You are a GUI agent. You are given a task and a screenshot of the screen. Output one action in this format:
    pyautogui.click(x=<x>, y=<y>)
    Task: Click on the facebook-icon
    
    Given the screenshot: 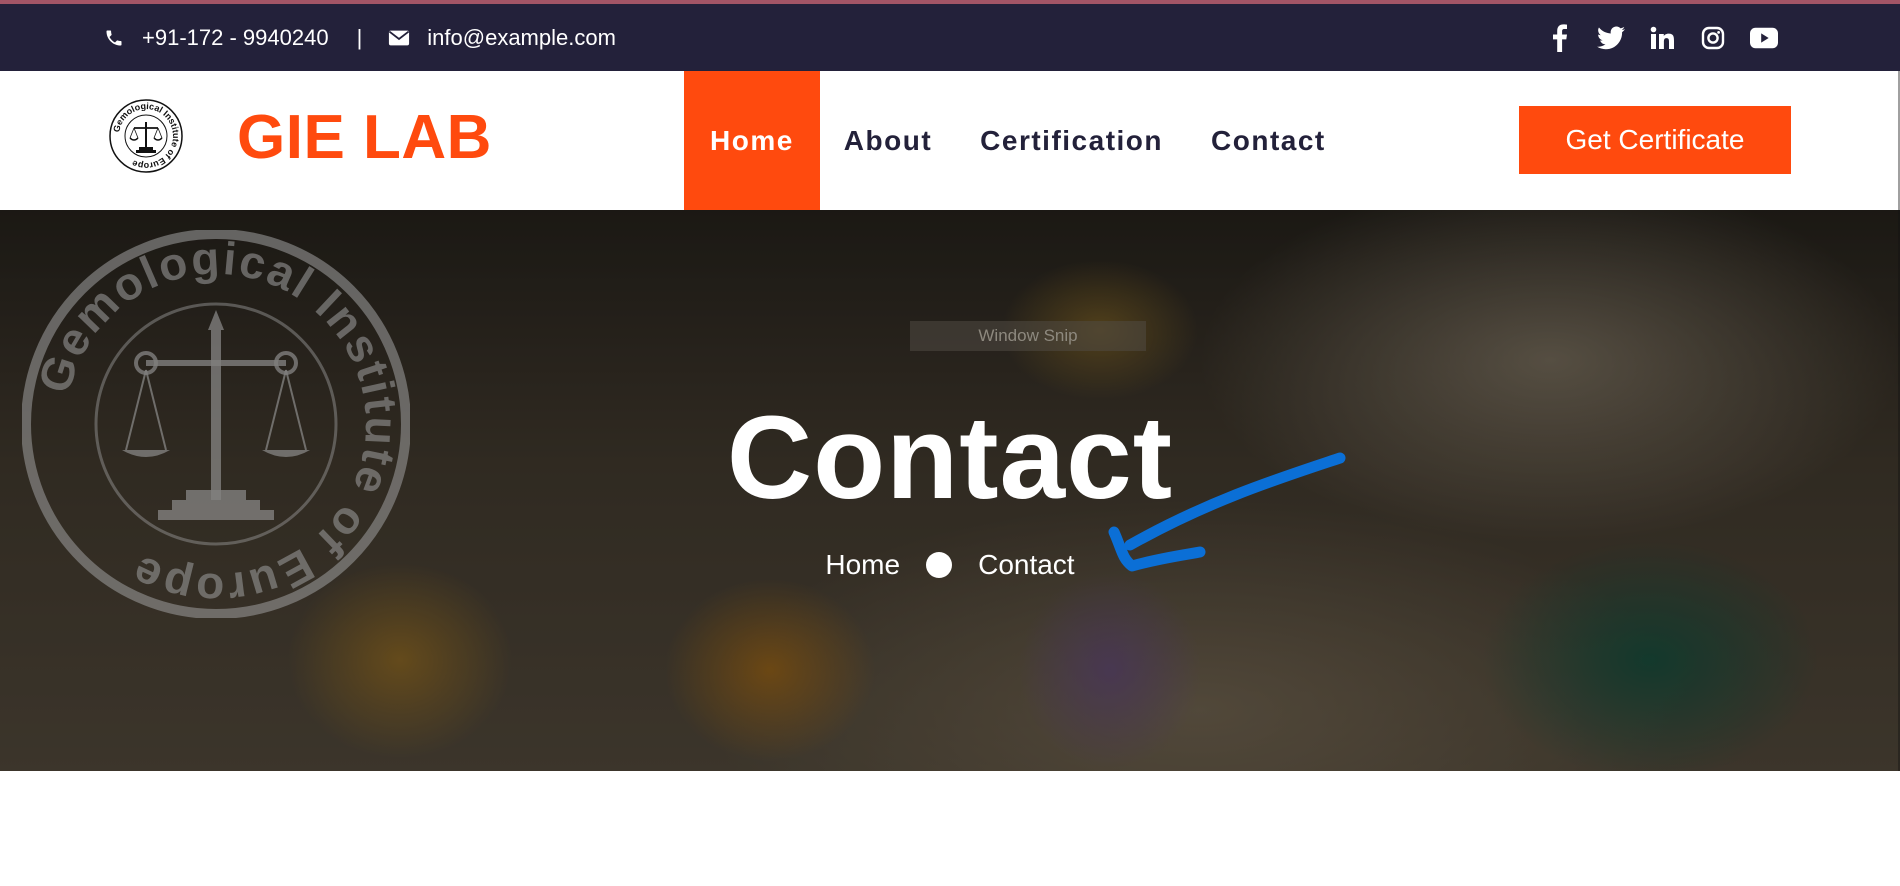 What is the action you would take?
    pyautogui.click(x=1560, y=37)
    